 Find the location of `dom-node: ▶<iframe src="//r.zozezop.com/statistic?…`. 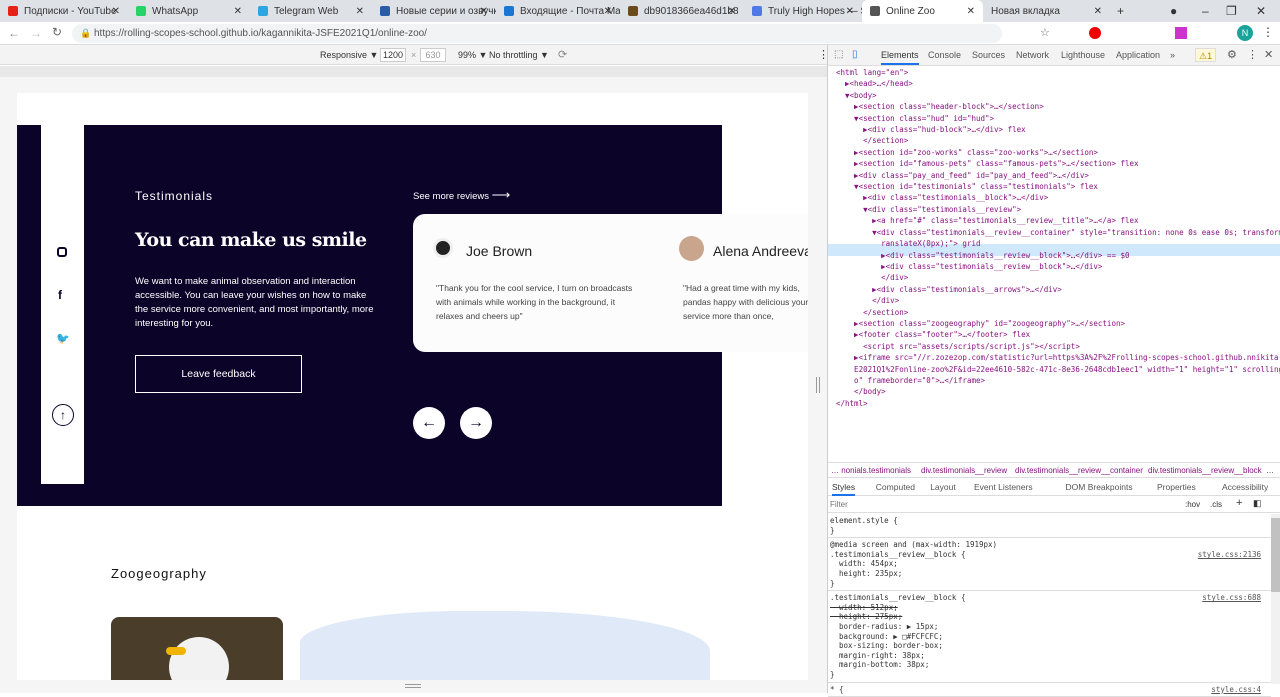

dom-node: ▶<iframe src="//r.zozezop.com/statistic?… is located at coordinates (1058, 357).